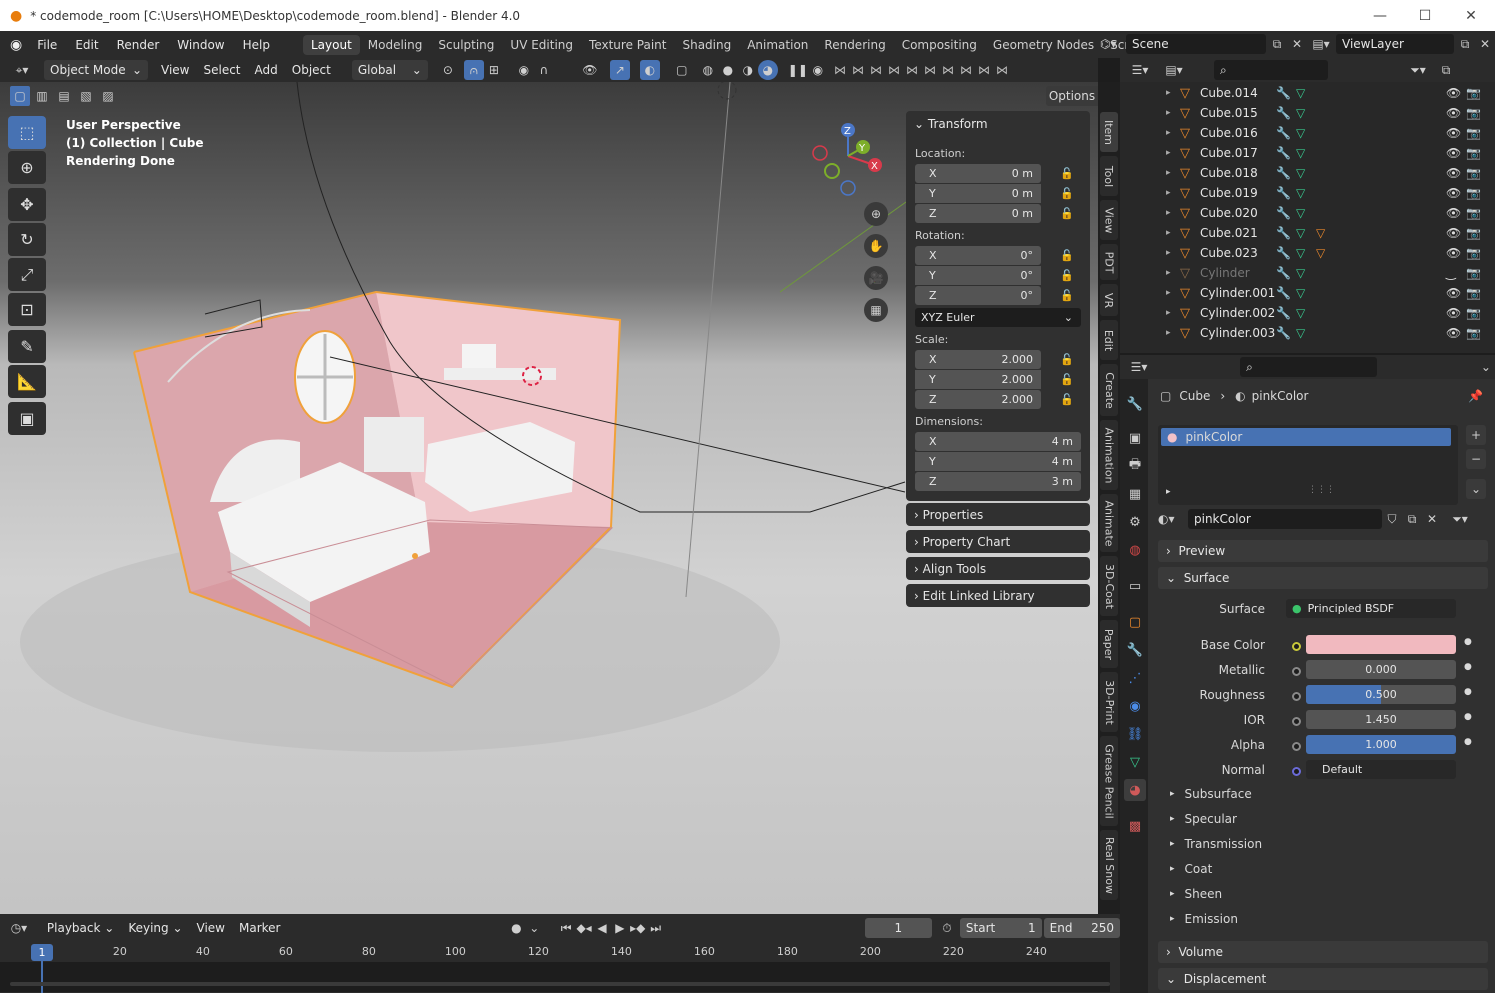 The height and width of the screenshot is (993, 1495). I want to click on outliner-row: ▸ ▽ Cube.016 🔧 ▽ 👁 📷, so click(1307, 133).